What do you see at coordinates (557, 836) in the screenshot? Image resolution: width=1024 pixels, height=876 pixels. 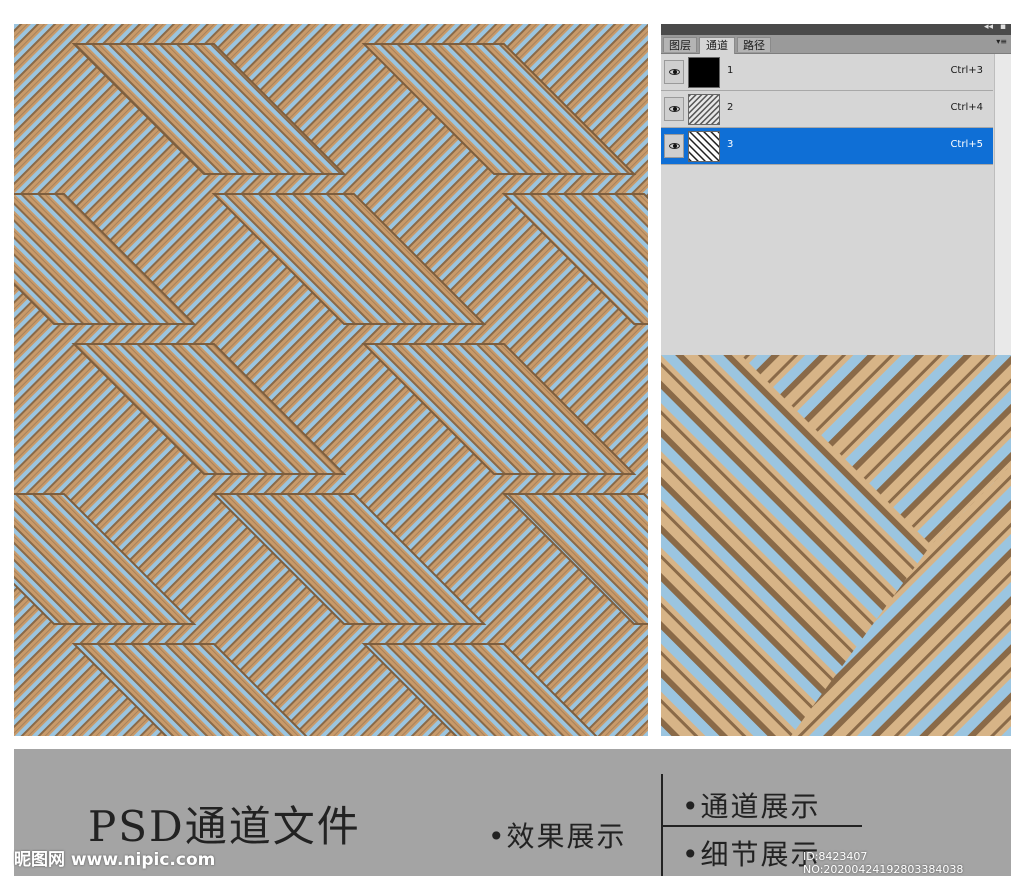 I see `bullet-effect-display: •效果展示` at bounding box center [557, 836].